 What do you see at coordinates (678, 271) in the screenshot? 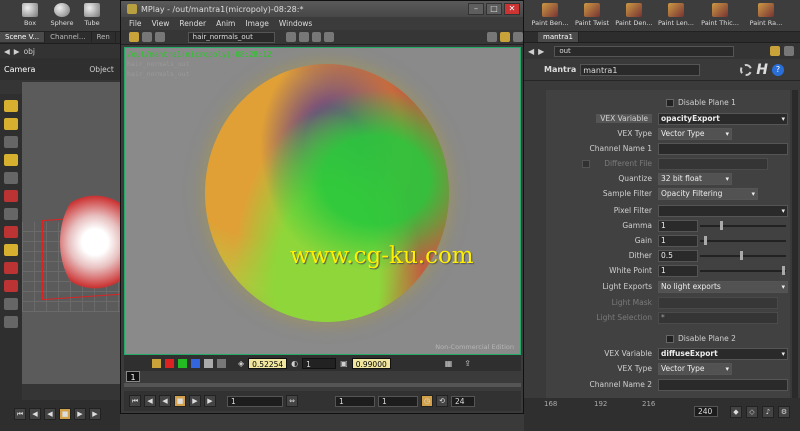
I see `white-point-field: 1` at bounding box center [678, 271].